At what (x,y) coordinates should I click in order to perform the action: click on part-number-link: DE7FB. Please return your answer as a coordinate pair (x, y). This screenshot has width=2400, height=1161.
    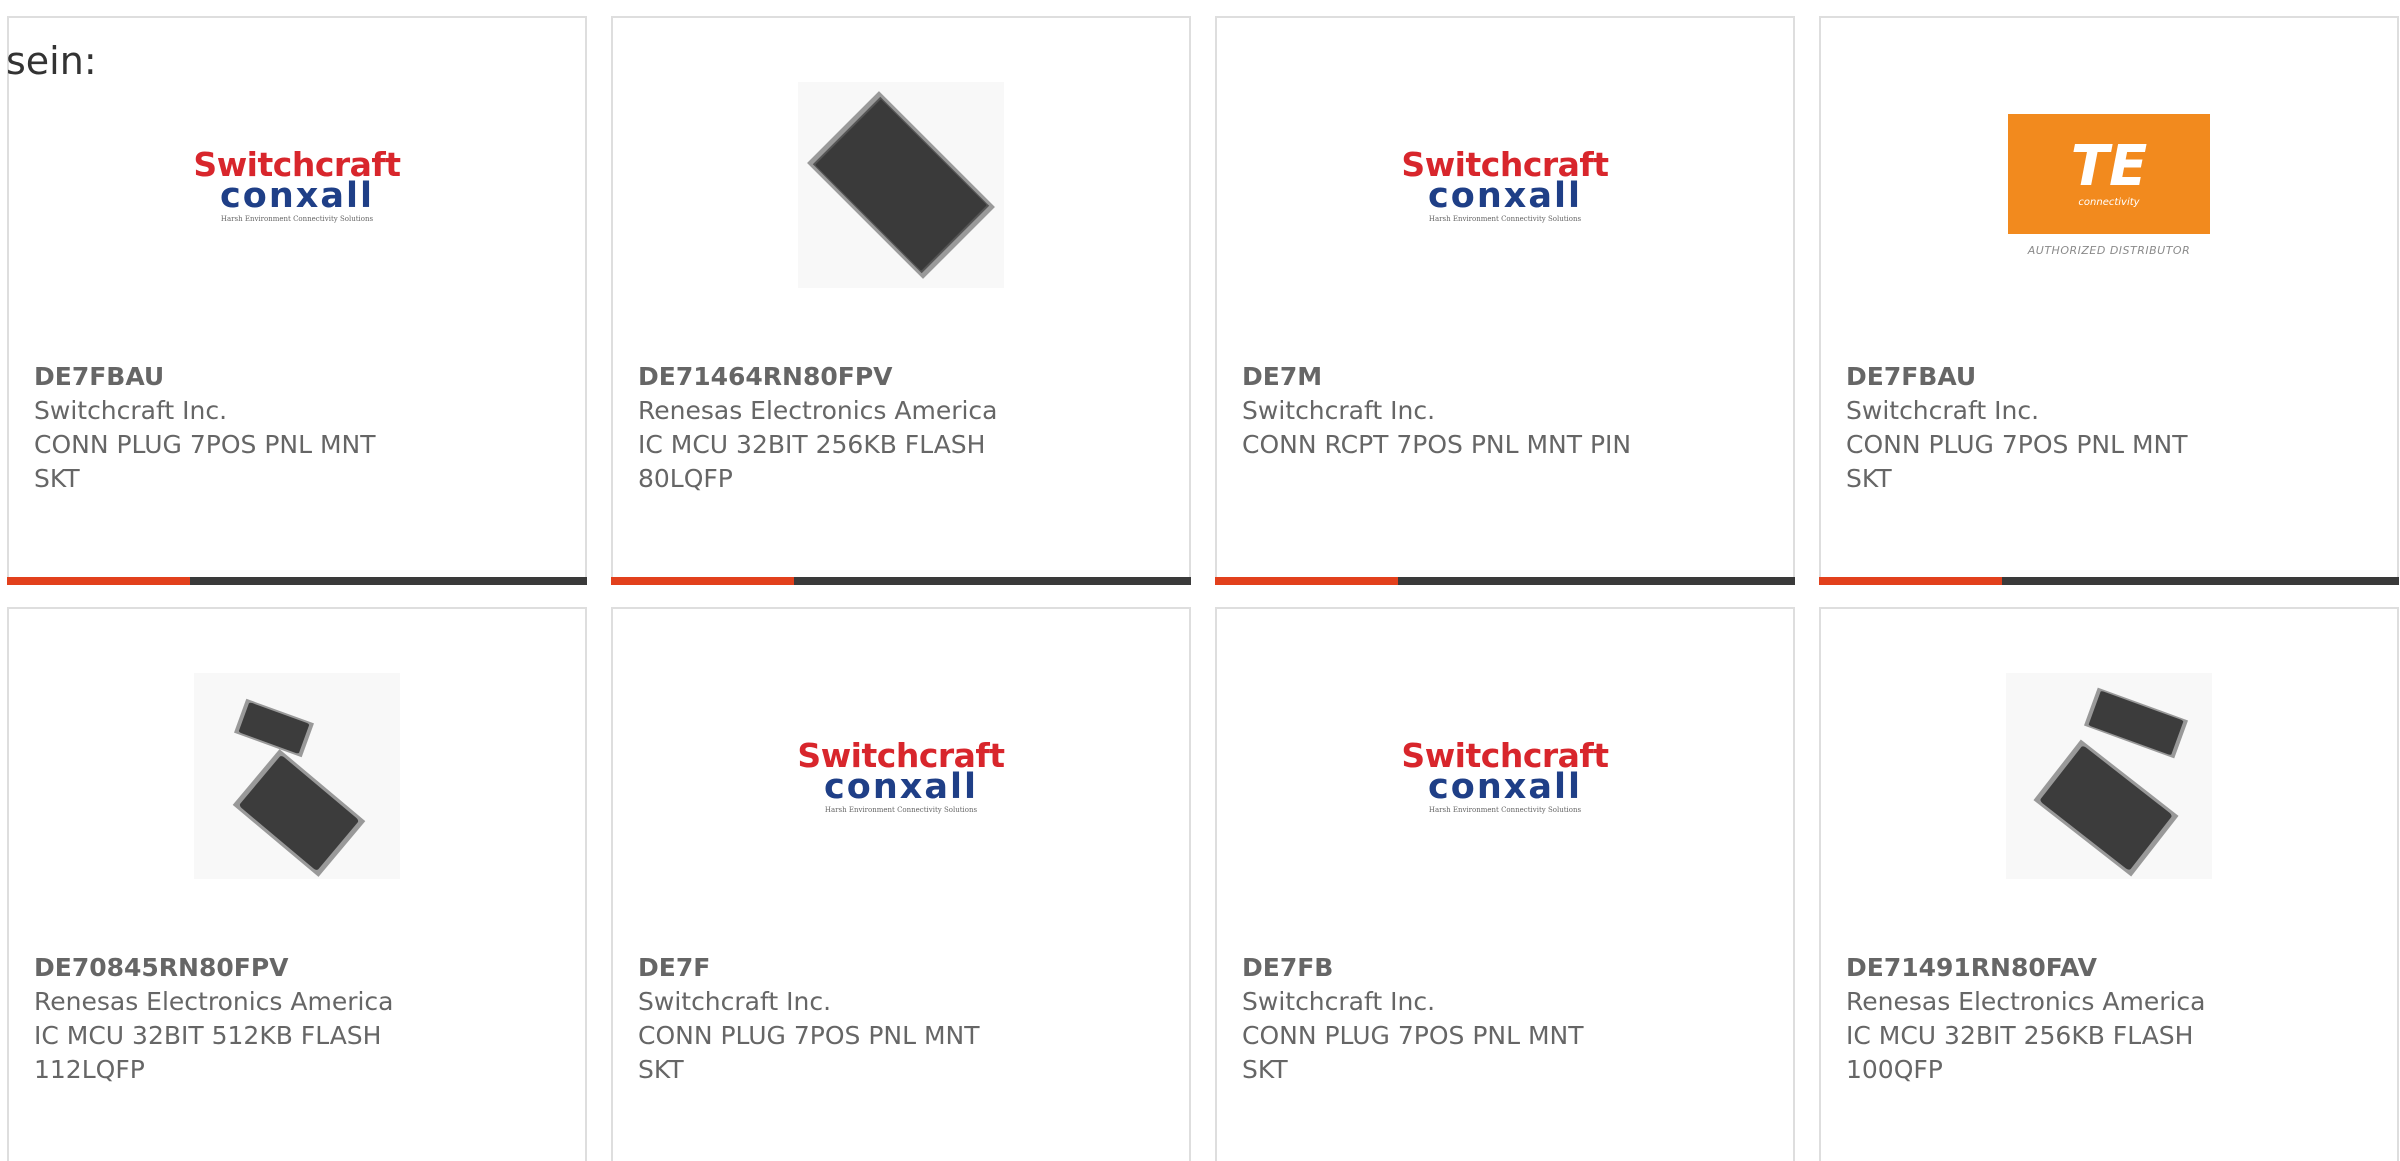
    Looking at the image, I should click on (1437, 968).